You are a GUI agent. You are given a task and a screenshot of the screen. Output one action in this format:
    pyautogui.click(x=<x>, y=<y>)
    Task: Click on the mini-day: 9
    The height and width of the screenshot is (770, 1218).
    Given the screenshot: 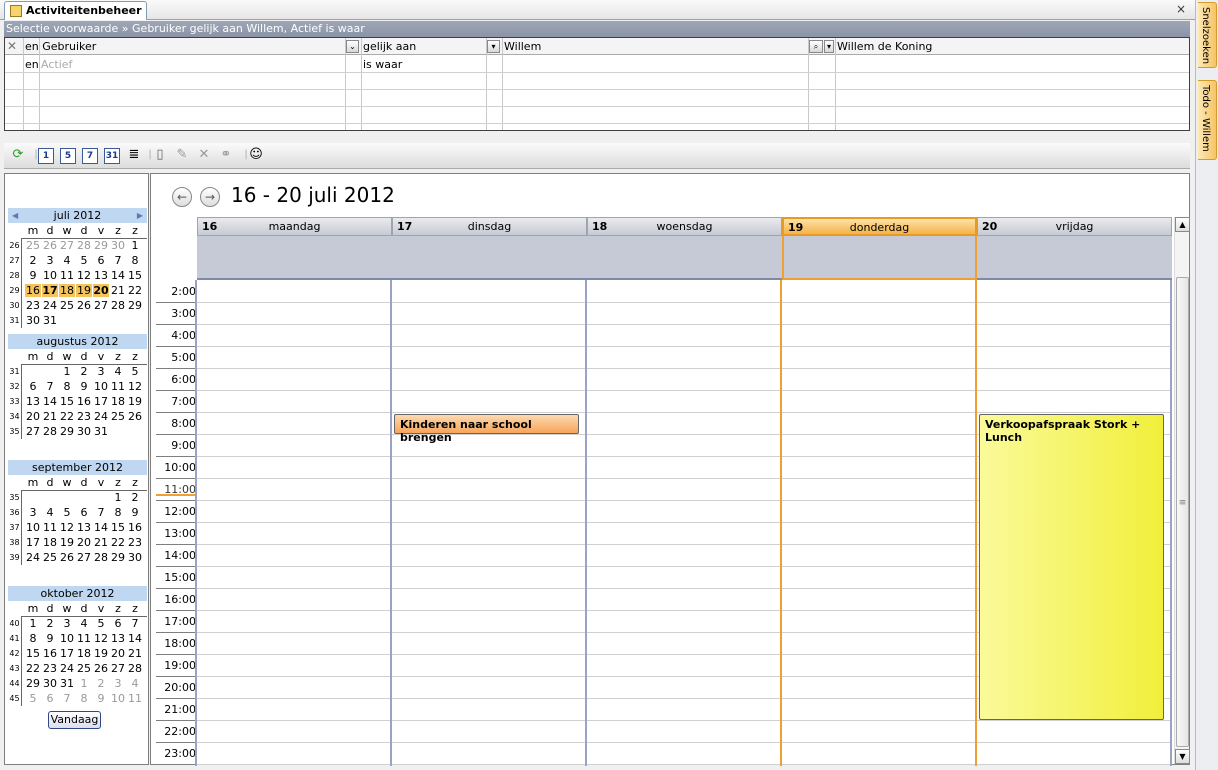 What is the action you would take?
    pyautogui.click(x=101, y=698)
    